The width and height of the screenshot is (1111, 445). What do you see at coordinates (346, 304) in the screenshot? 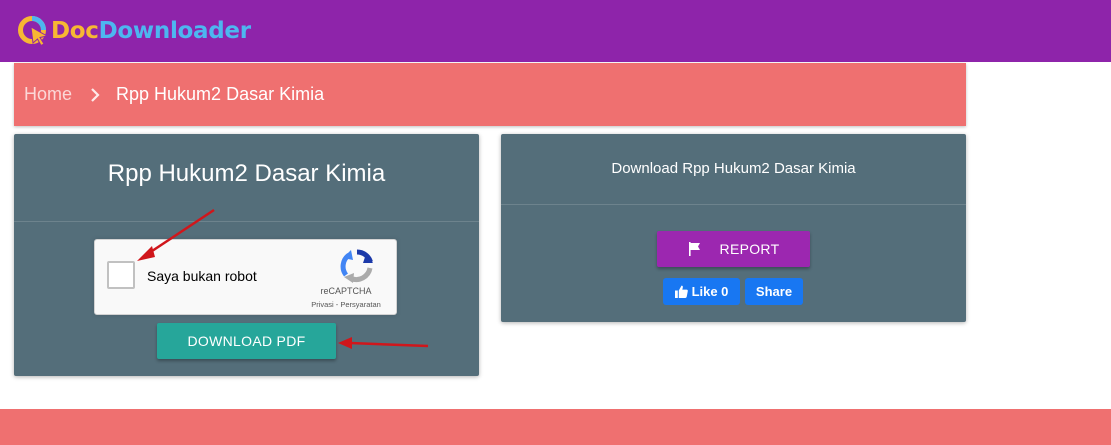
I see `recaptcha-privacy-terms-links: Privasi - Persyaratan` at bounding box center [346, 304].